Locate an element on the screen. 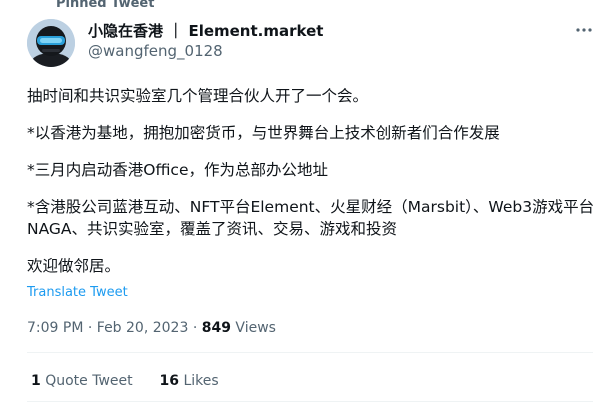 This screenshot has width=605, height=402. quote-count: 1 is located at coordinates (36, 381).